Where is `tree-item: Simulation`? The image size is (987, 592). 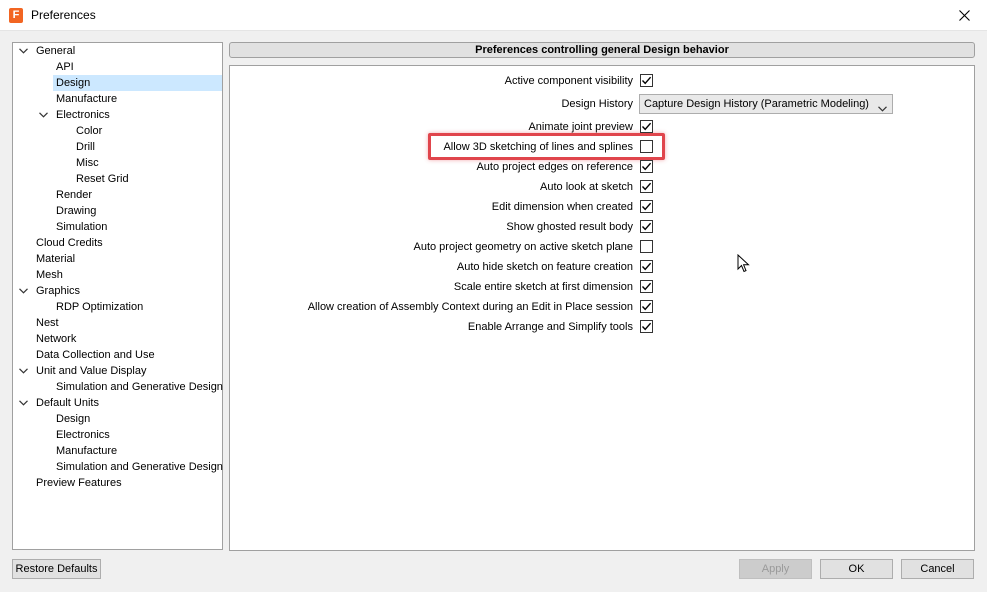 tree-item: Simulation is located at coordinates (81, 227).